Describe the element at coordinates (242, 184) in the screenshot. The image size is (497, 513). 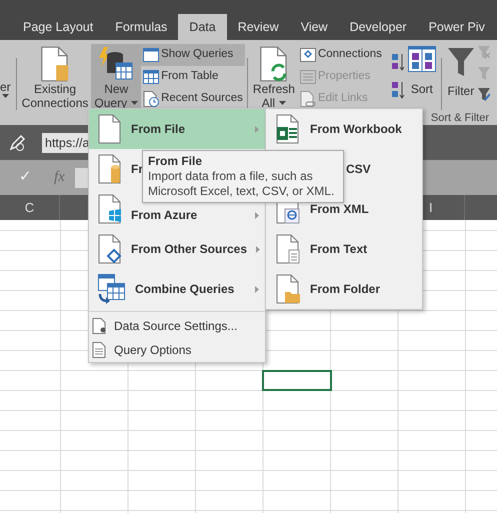
I see `tooltip-text: Import data from a file, such as Microsoft Excel, text, CSV, or XML.` at that location.